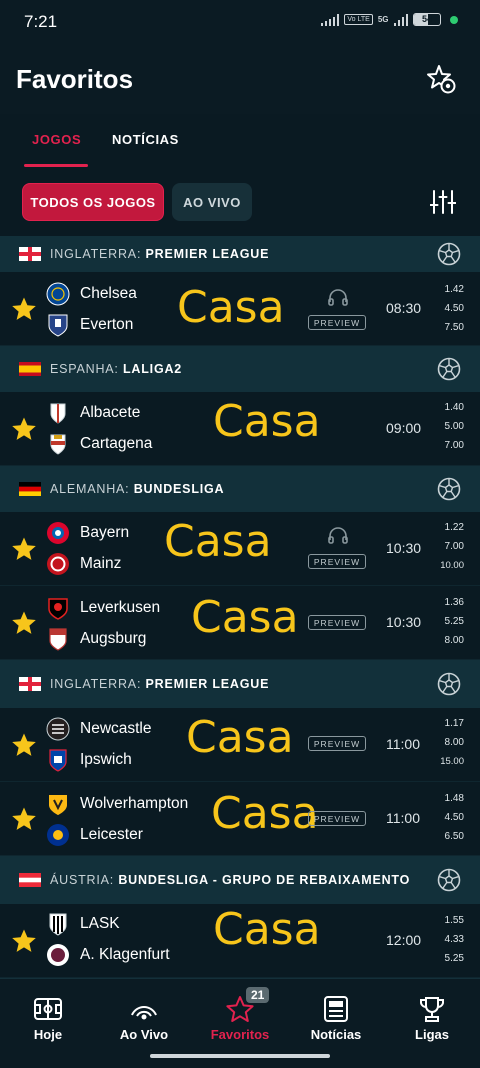 This screenshot has width=480, height=1068. I want to click on odds-away: 10.00, so click(449, 565).